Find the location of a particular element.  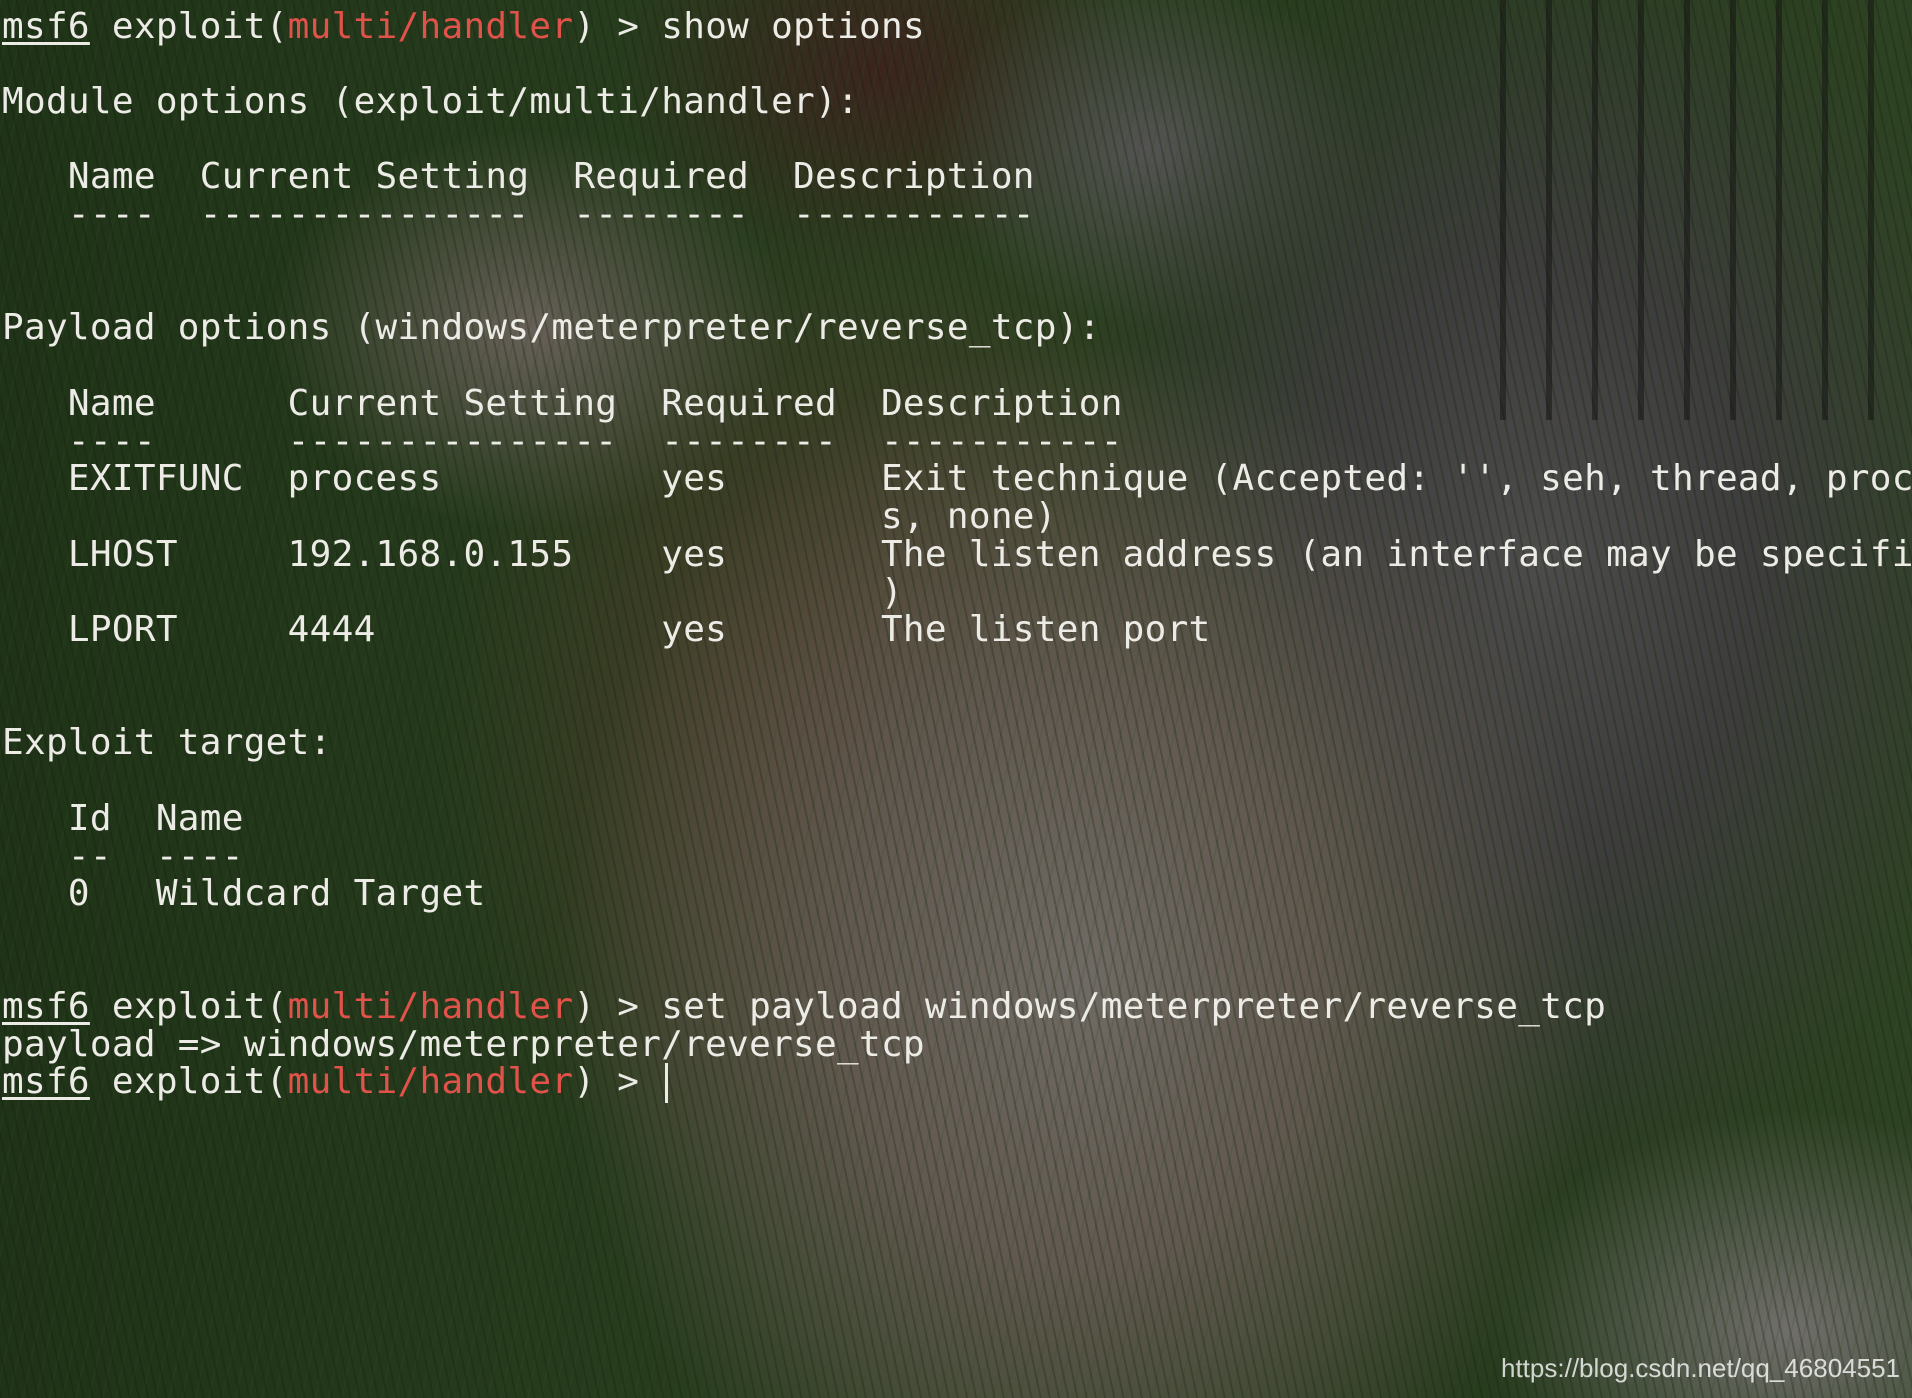

exploit-target-row-wildcard: 0 Wildcard Target is located at coordinates (244, 893).